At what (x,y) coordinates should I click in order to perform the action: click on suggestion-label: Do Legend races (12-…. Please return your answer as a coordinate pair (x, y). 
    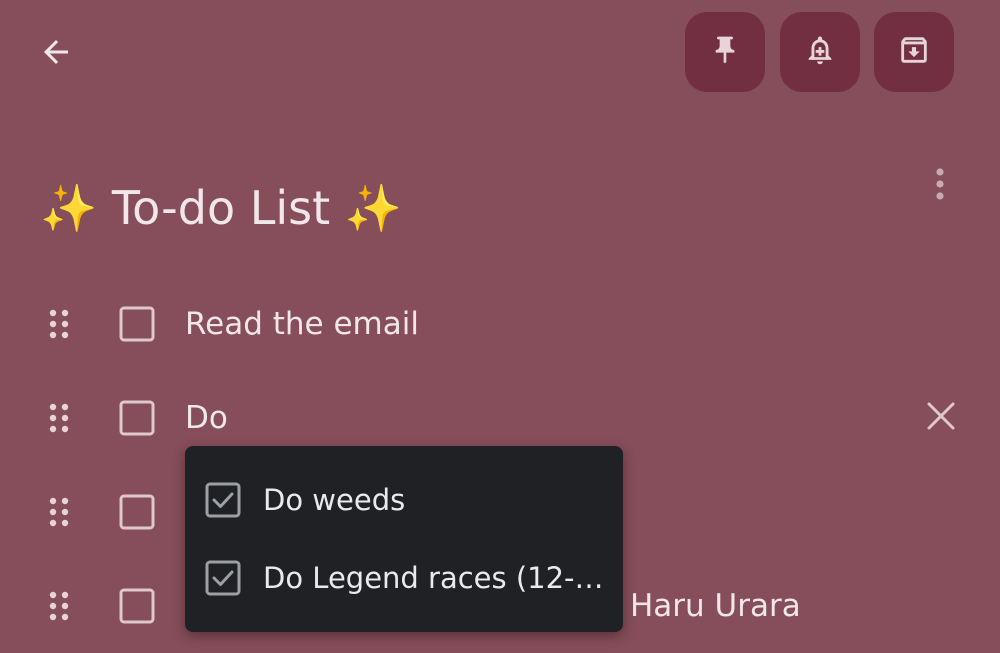
    Looking at the image, I should click on (433, 578).